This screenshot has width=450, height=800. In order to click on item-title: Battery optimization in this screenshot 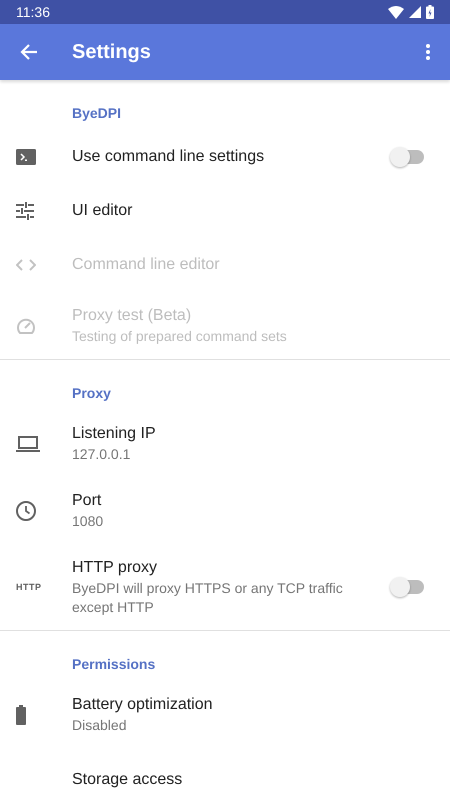, I will do `click(143, 705)`.